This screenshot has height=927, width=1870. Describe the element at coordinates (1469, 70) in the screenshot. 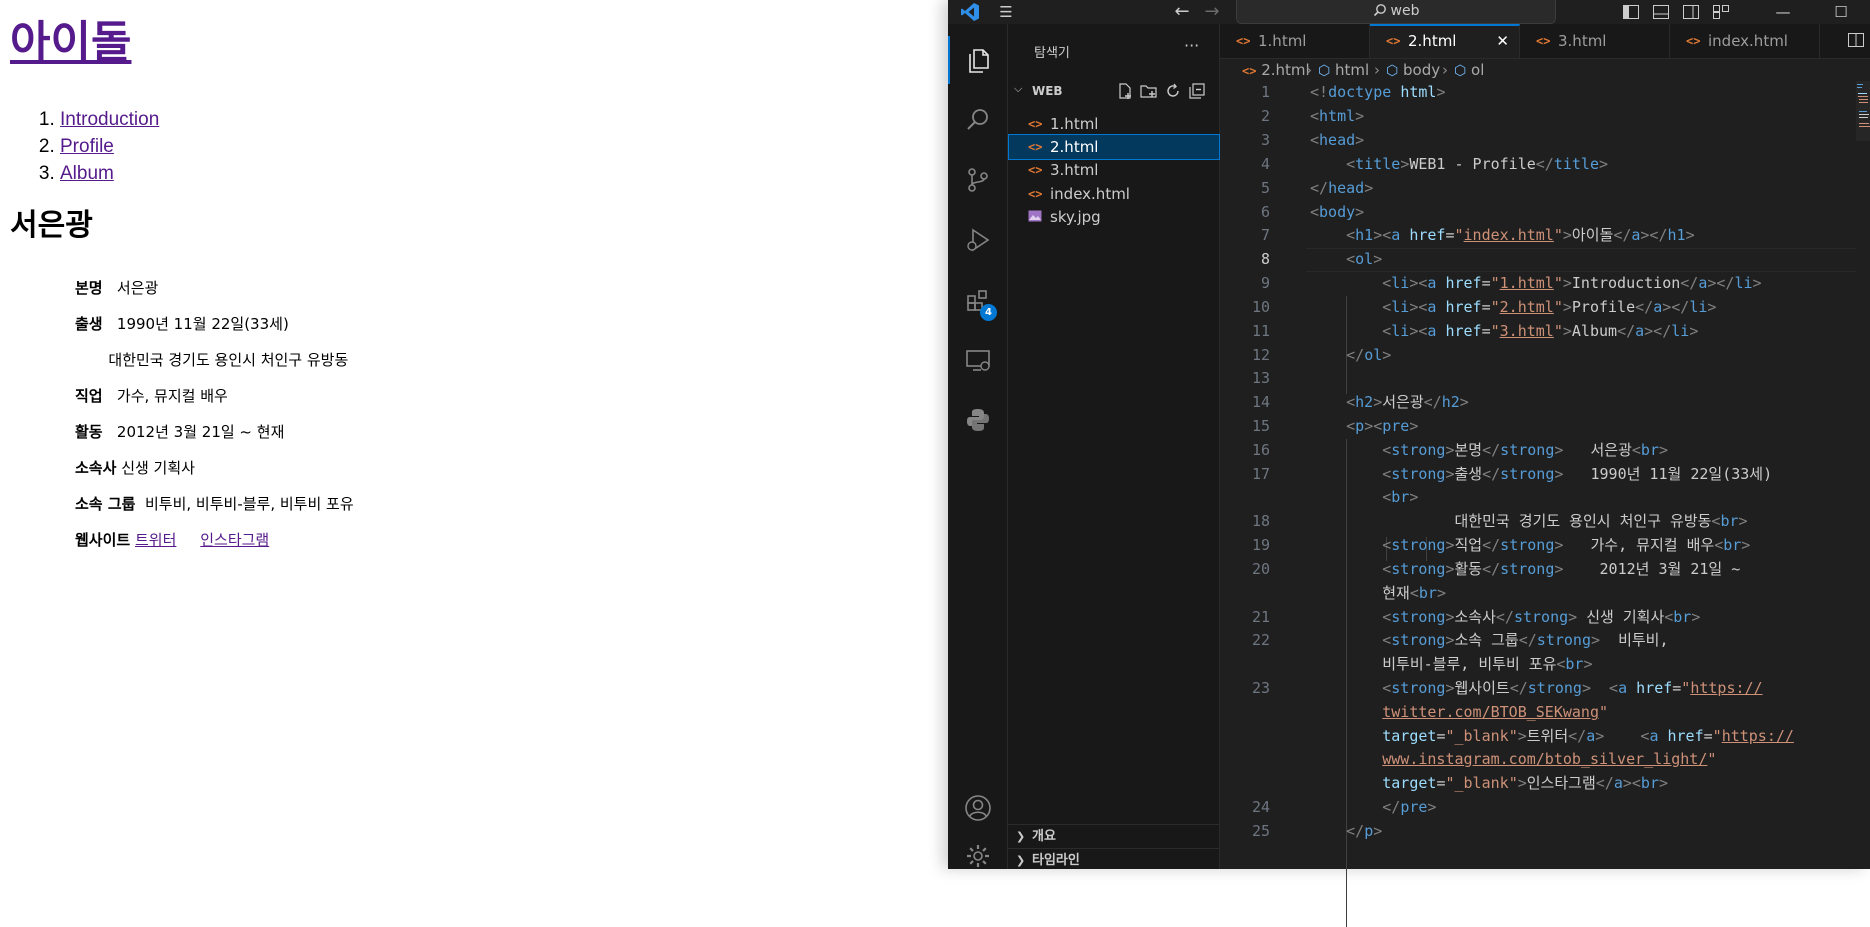

I see `breadcrumb-ol: ⬡ ol` at that location.